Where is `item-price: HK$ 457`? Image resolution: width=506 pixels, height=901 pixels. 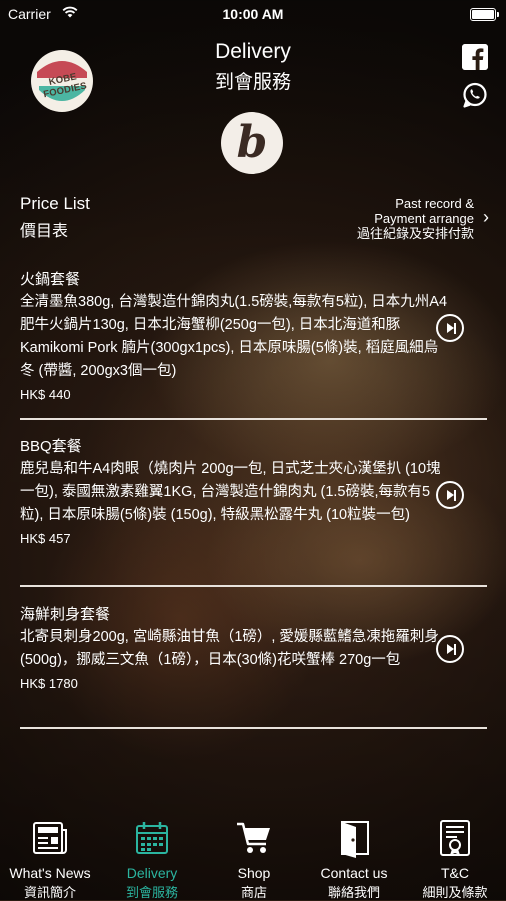
item-price: HK$ 457 is located at coordinates (45, 538).